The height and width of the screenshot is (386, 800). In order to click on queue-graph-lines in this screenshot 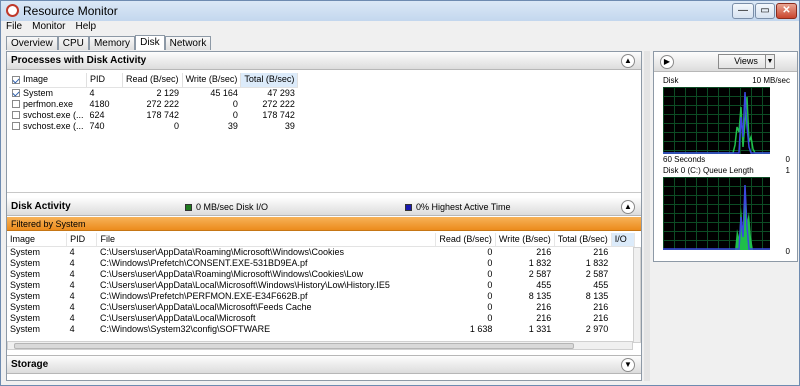, I will do `click(716, 217)`.